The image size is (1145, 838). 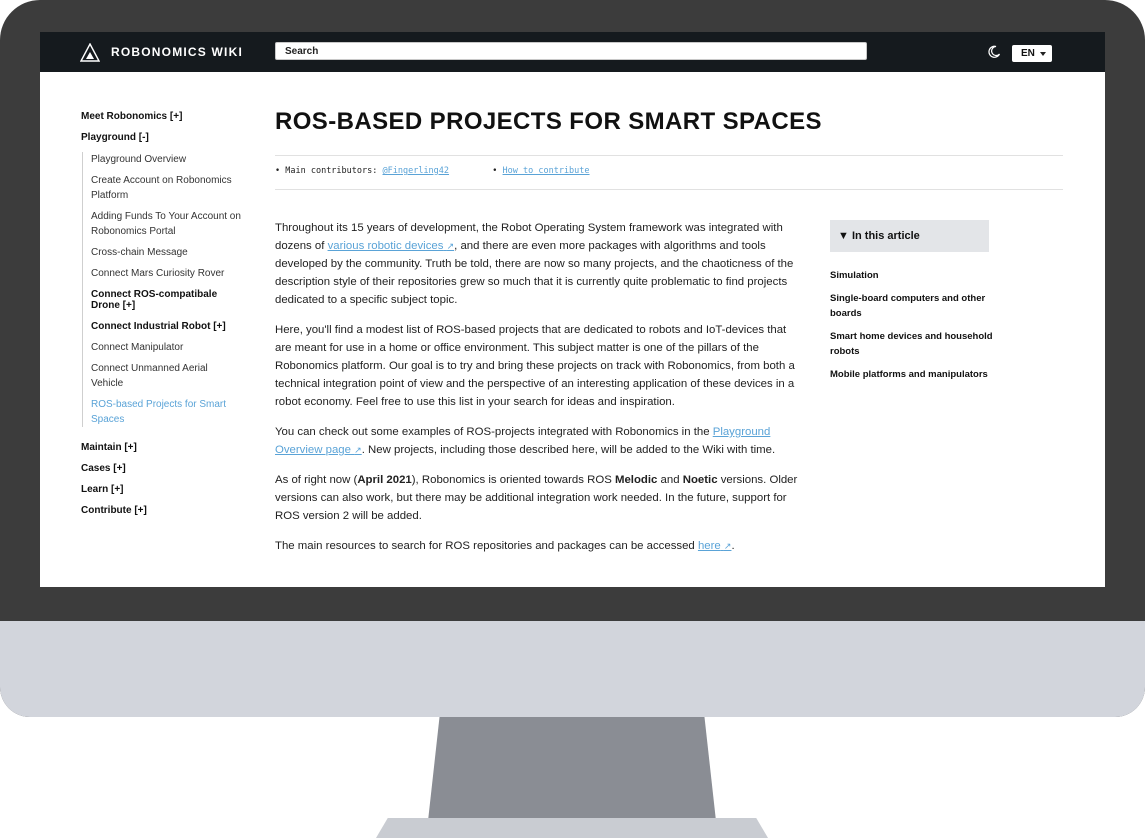 I want to click on contributors-label: Main contributors:, so click(x=331, y=171).